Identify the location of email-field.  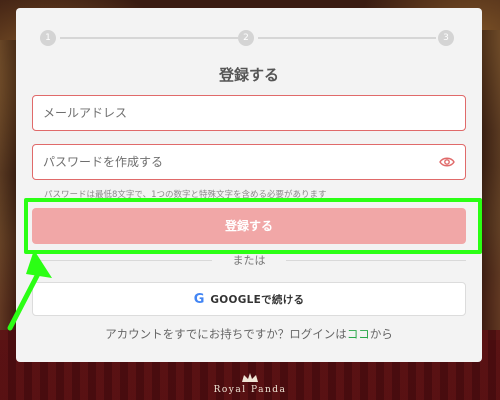
(223, 113).